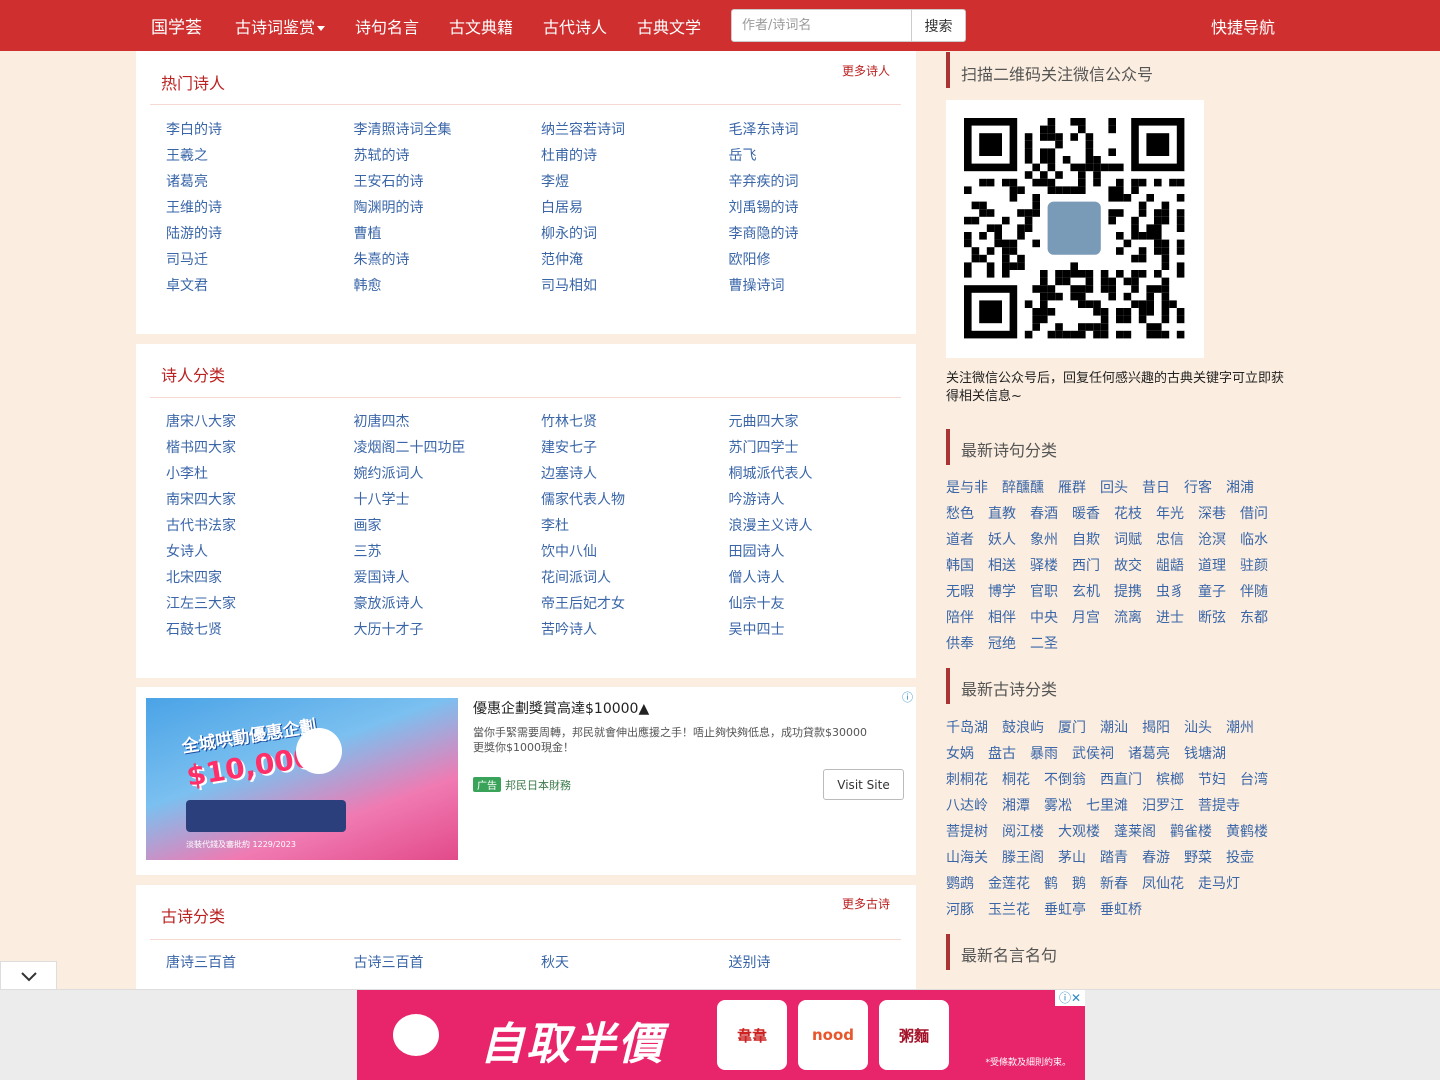 This screenshot has width=1440, height=1080. What do you see at coordinates (1240, 488) in the screenshot?
I see `verse-tag-link: 湘浦` at bounding box center [1240, 488].